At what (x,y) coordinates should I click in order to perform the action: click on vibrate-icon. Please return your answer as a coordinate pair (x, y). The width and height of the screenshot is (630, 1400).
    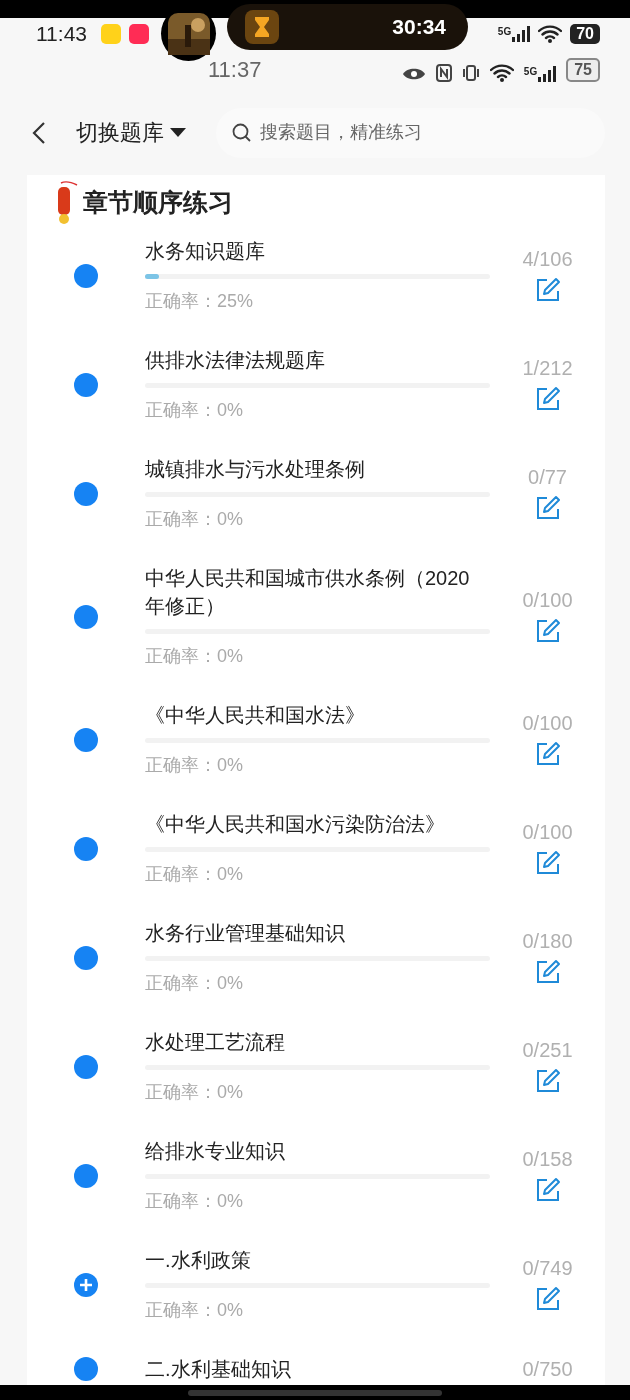
    Looking at the image, I should click on (470, 73).